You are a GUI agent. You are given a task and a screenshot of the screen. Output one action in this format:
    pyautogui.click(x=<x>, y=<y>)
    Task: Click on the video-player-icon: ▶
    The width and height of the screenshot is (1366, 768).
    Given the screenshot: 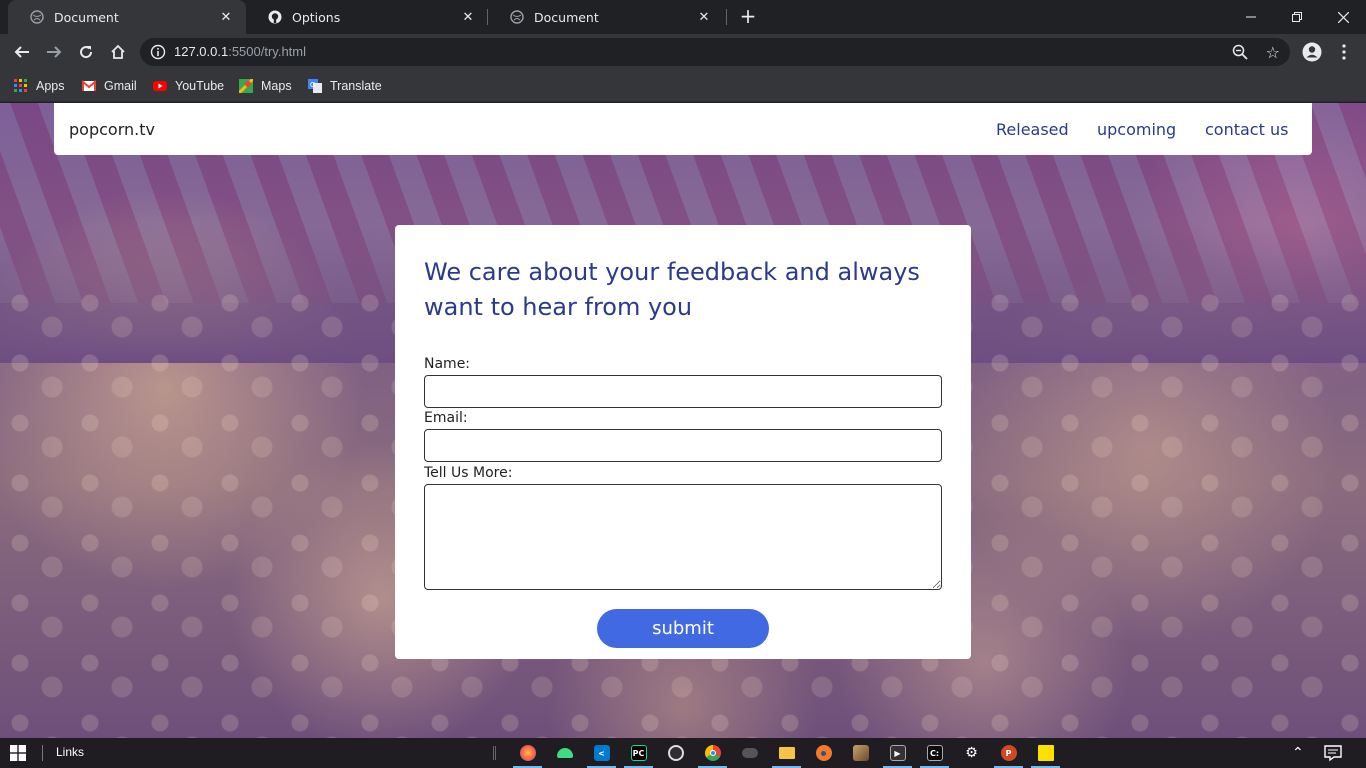 What is the action you would take?
    pyautogui.click(x=897, y=753)
    